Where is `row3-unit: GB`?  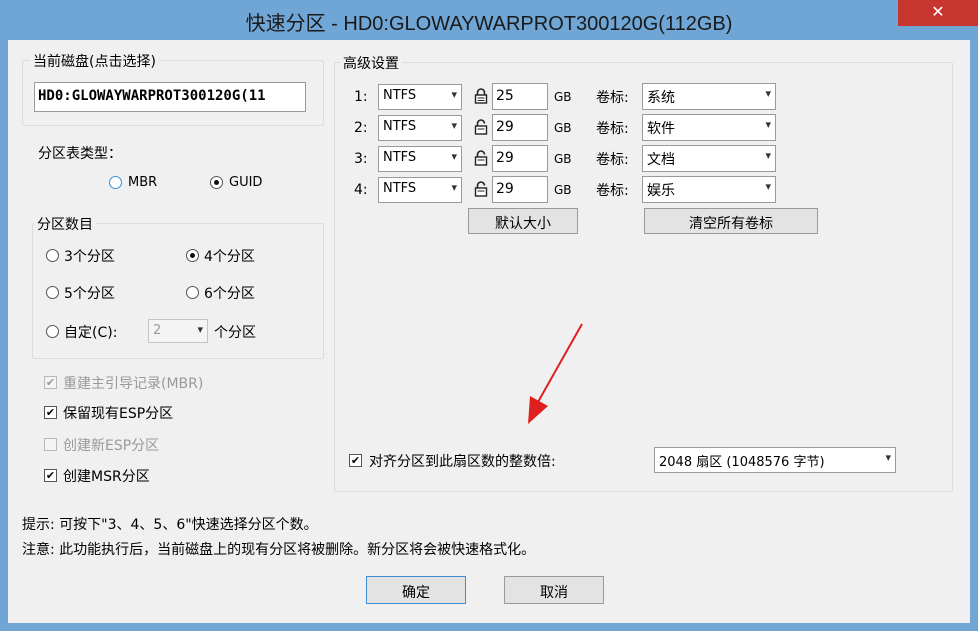 row3-unit: GB is located at coordinates (563, 159).